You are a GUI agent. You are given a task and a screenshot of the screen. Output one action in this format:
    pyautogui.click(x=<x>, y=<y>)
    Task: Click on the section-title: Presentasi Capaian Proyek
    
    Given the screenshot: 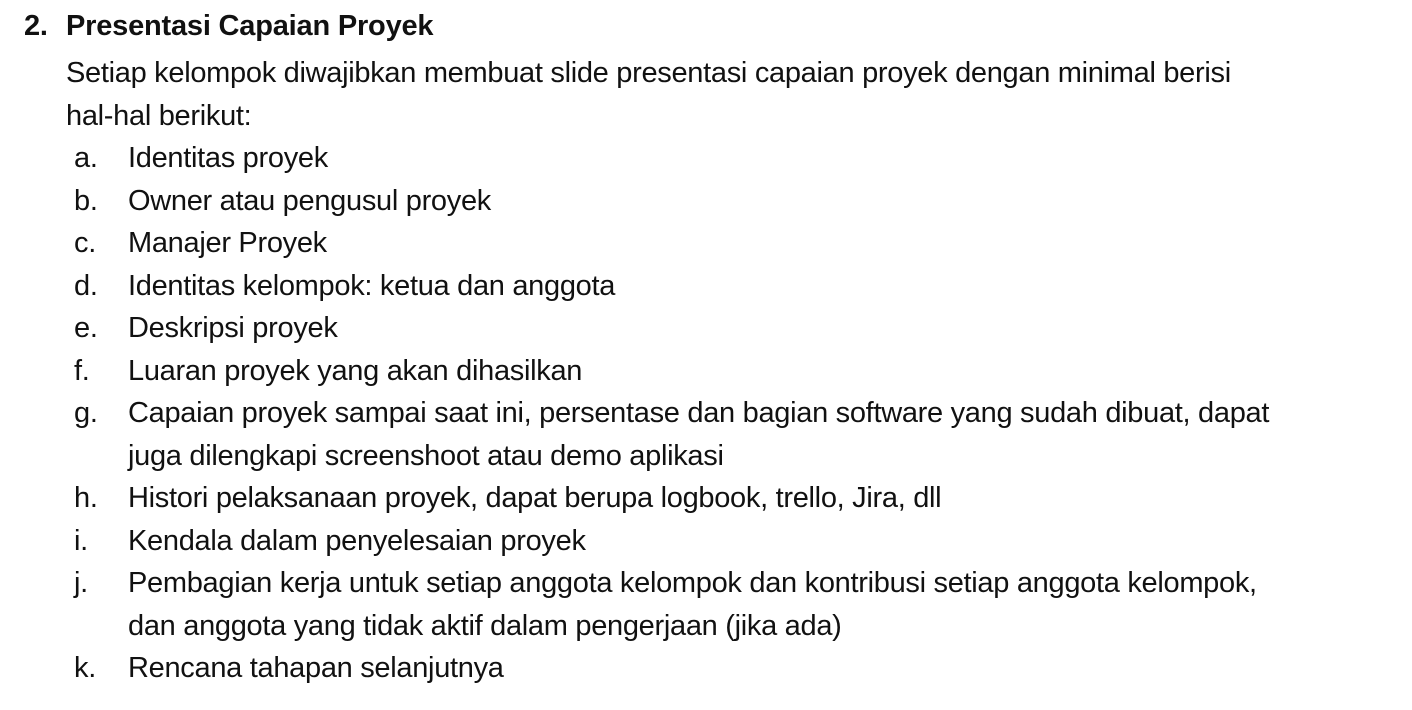 What is the action you would take?
    pyautogui.click(x=250, y=26)
    